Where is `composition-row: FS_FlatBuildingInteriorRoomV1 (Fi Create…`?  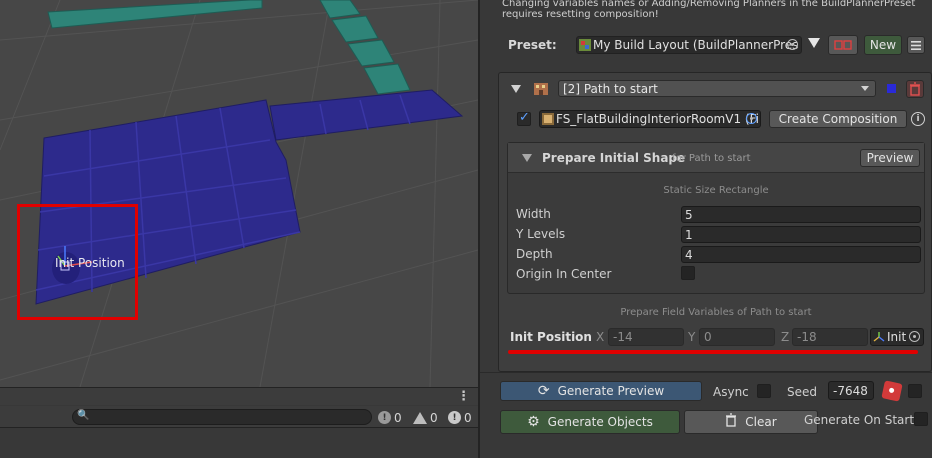
composition-row: FS_FlatBuildingInteriorRoomV1 (Fi Create… is located at coordinates (718, 120).